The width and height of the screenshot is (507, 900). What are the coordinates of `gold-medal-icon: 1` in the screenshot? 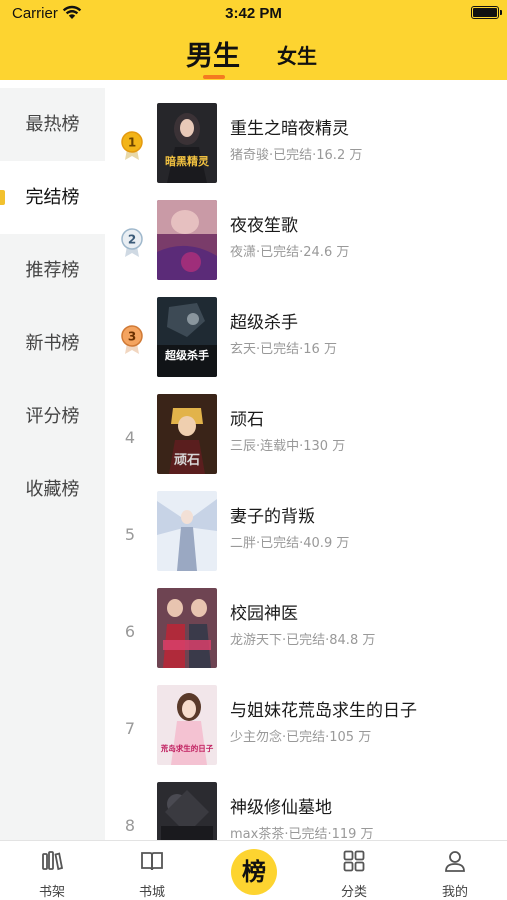 It's located at (132, 145).